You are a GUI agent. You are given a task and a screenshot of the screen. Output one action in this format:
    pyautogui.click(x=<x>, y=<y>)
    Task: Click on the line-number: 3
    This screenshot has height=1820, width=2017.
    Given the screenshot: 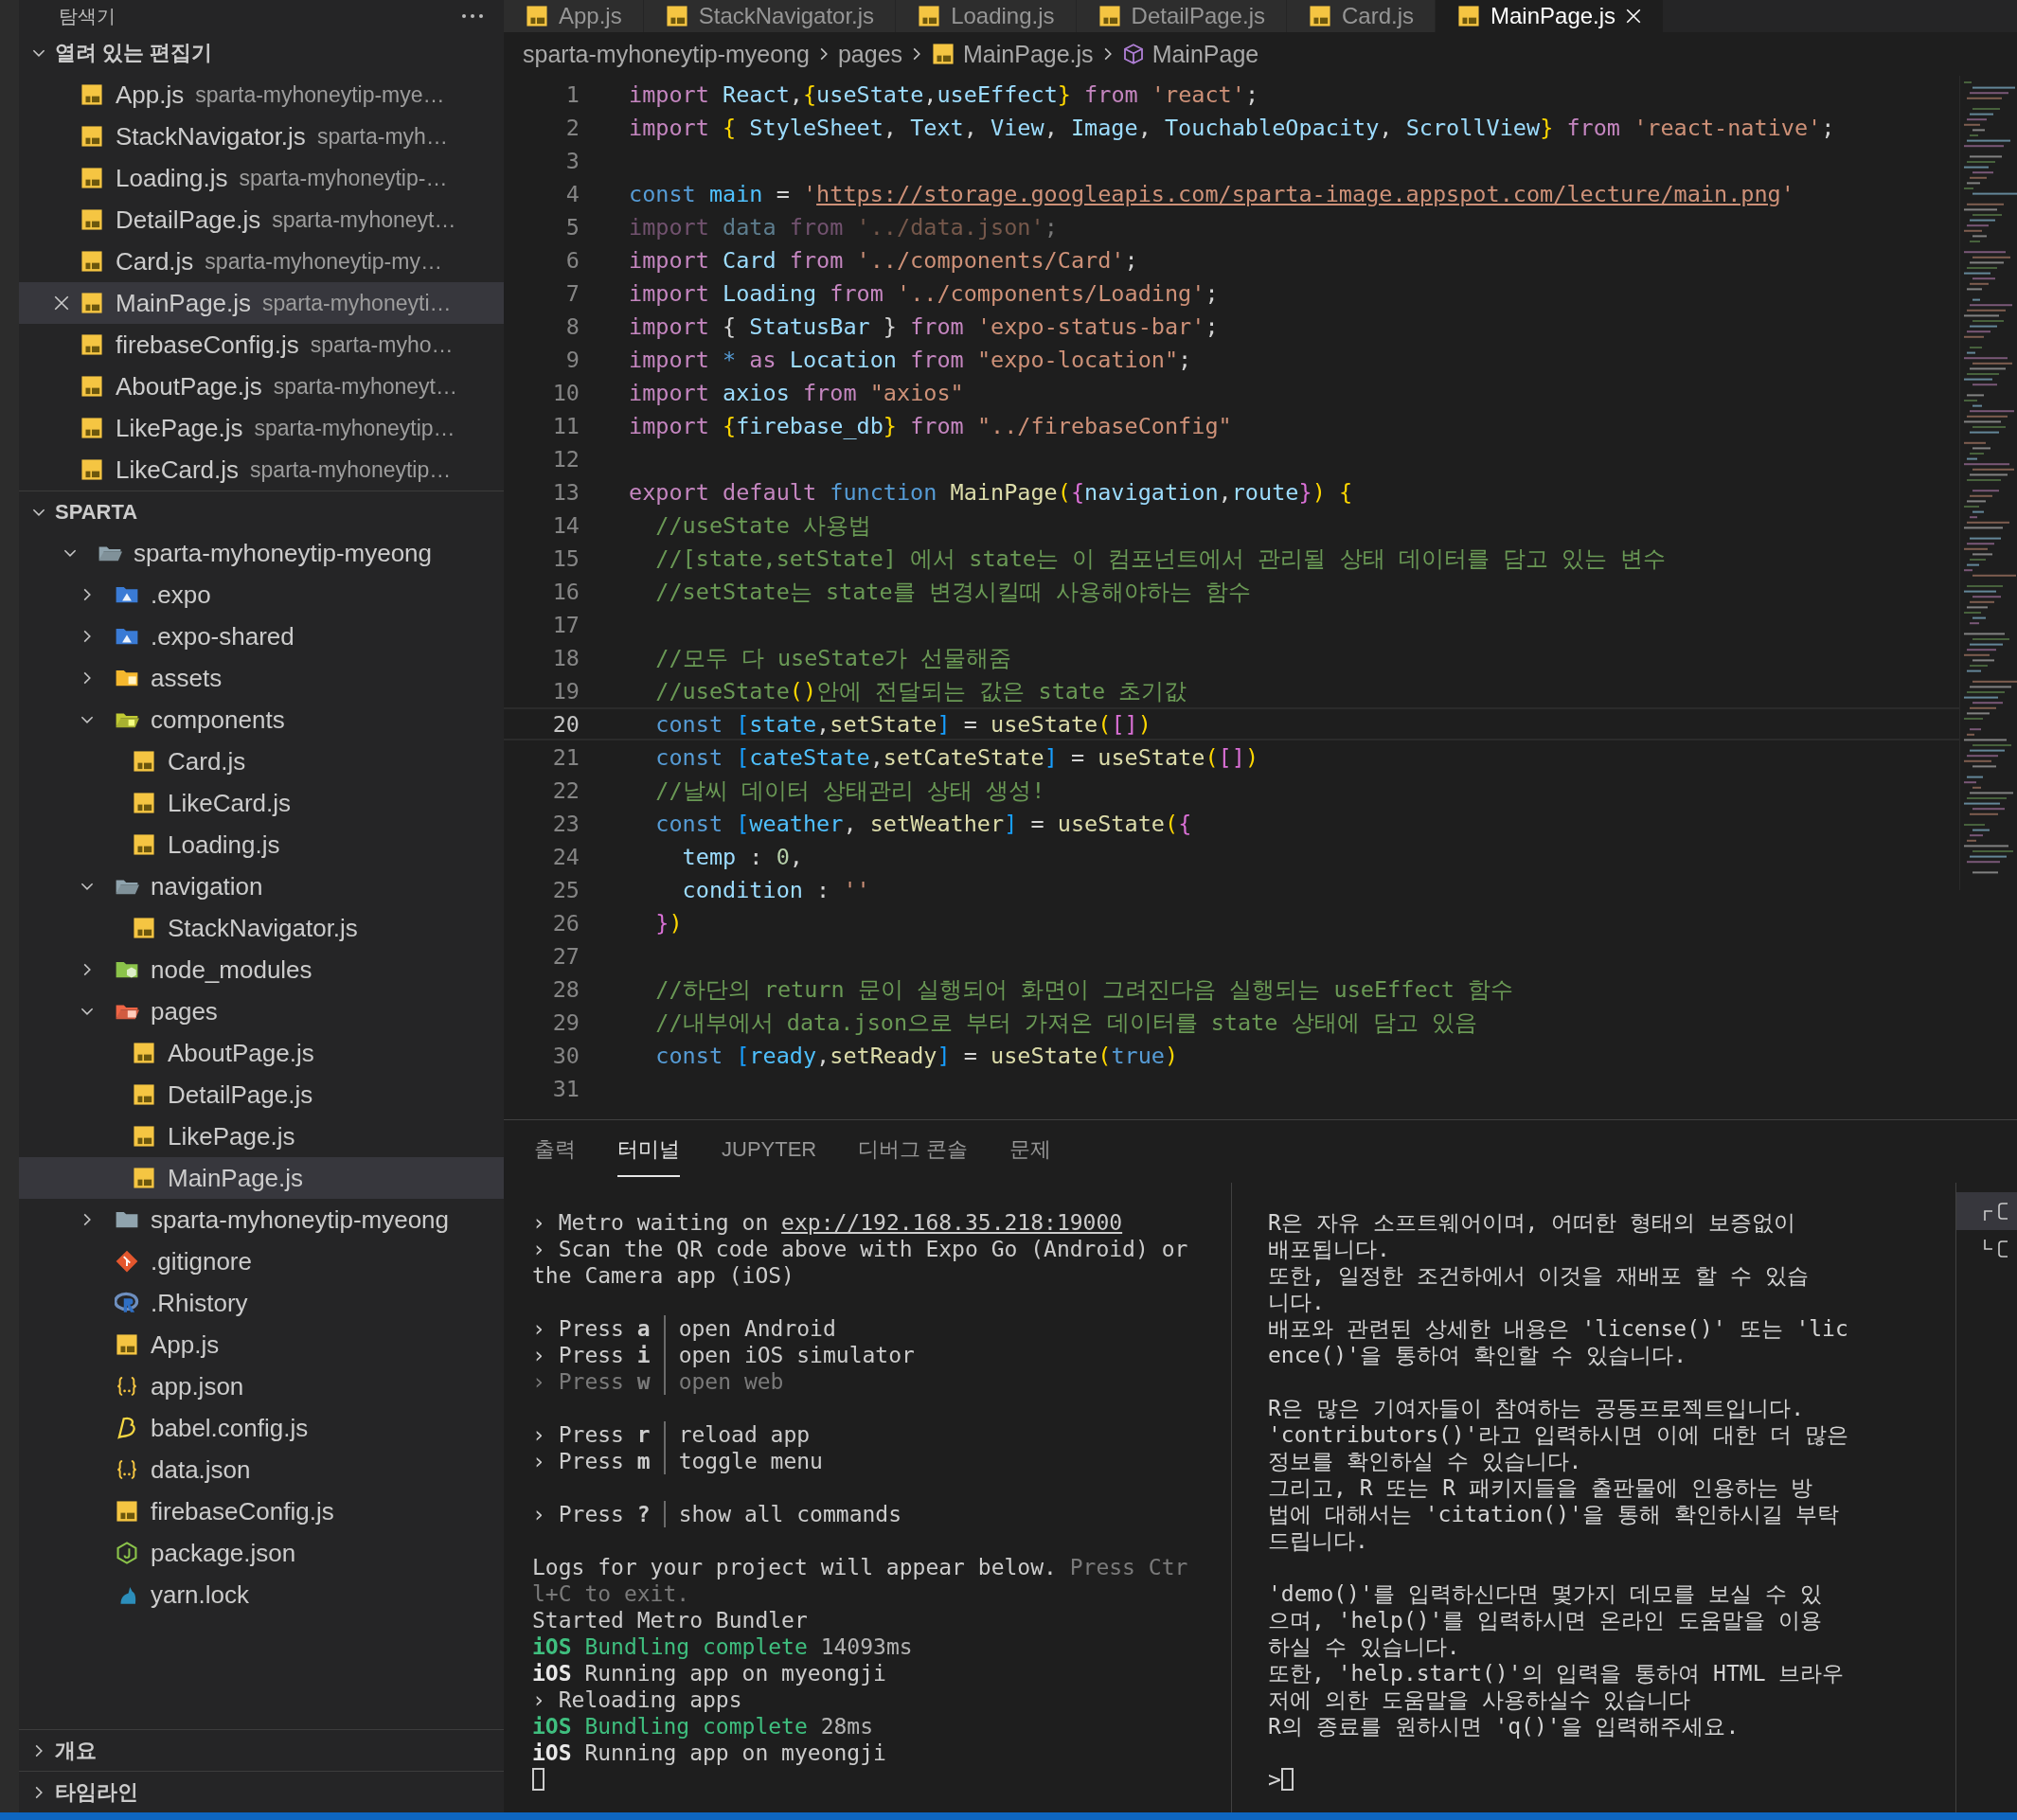 What is the action you would take?
    pyautogui.click(x=572, y=161)
    